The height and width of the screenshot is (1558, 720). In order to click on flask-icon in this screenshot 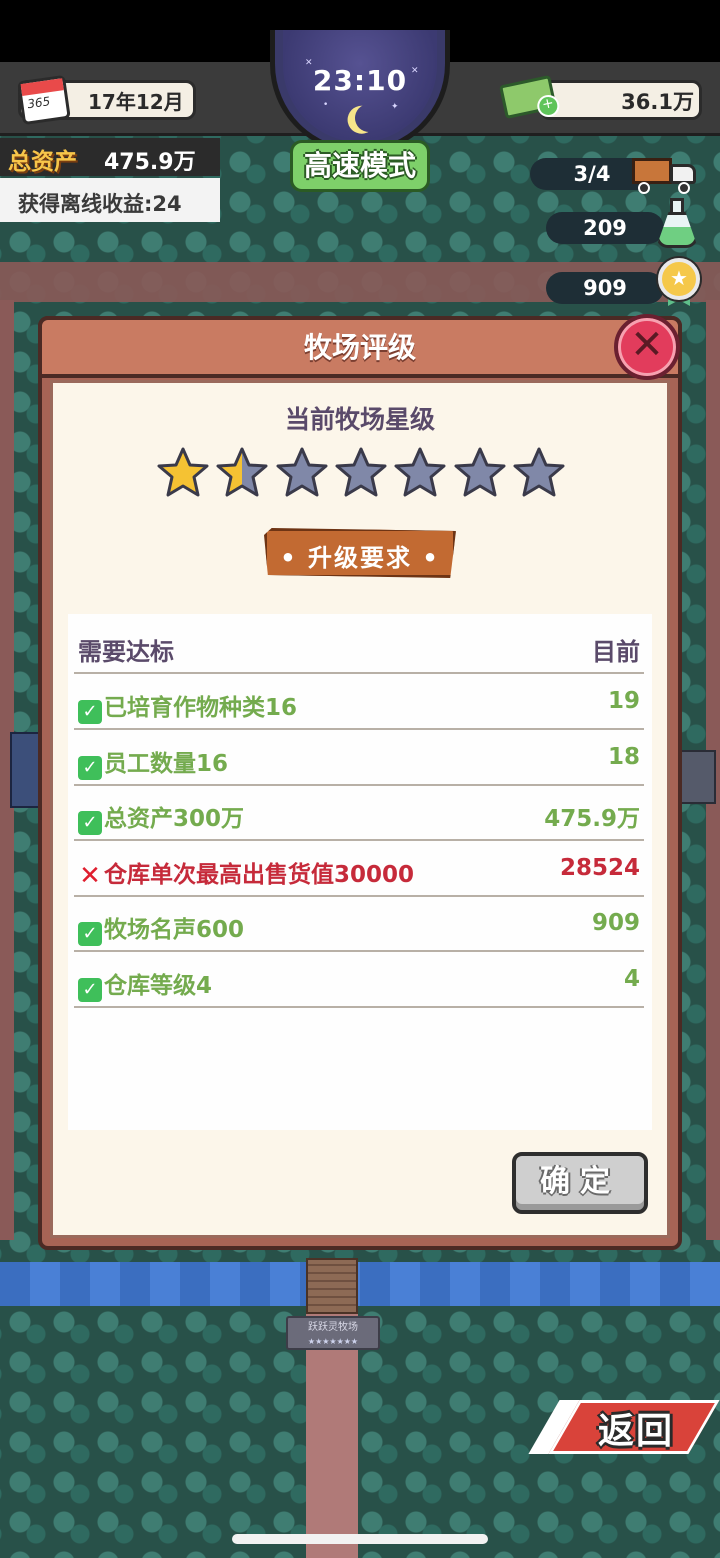, I will do `click(677, 224)`.